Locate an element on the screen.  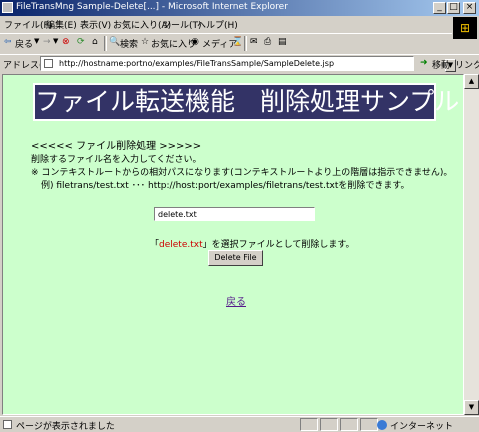
section-heading: <<<<< ファイル削除処理 >>>>> is located at coordinates (116, 146).